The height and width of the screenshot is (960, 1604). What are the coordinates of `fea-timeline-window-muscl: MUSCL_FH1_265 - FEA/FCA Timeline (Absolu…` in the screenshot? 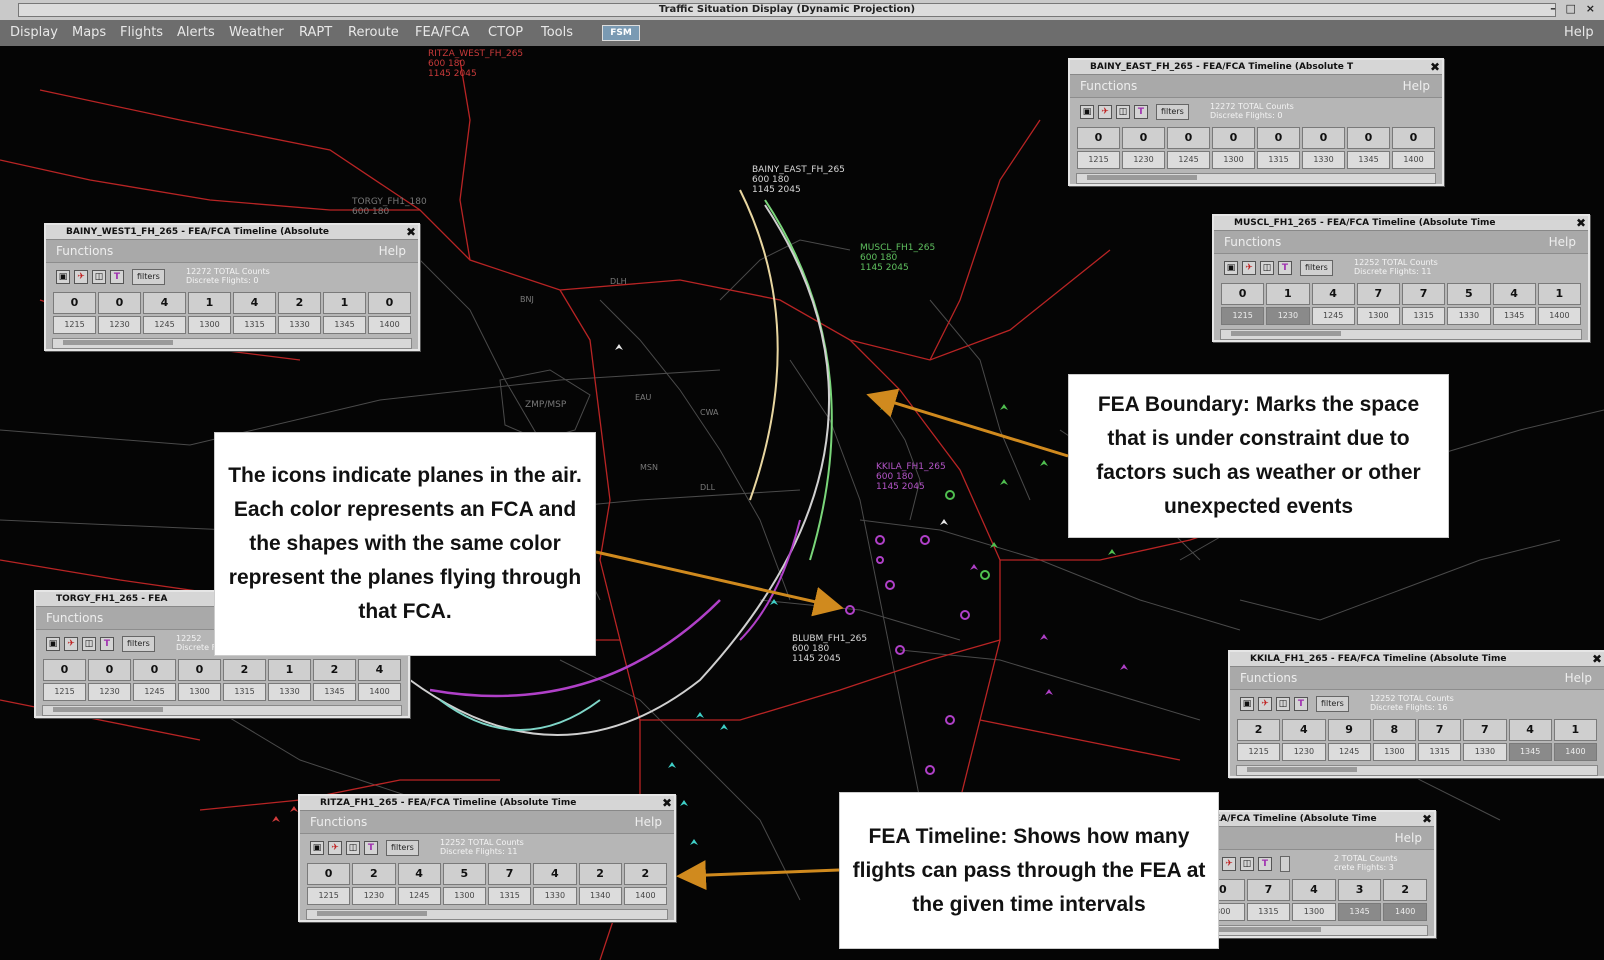 It's located at (1401, 278).